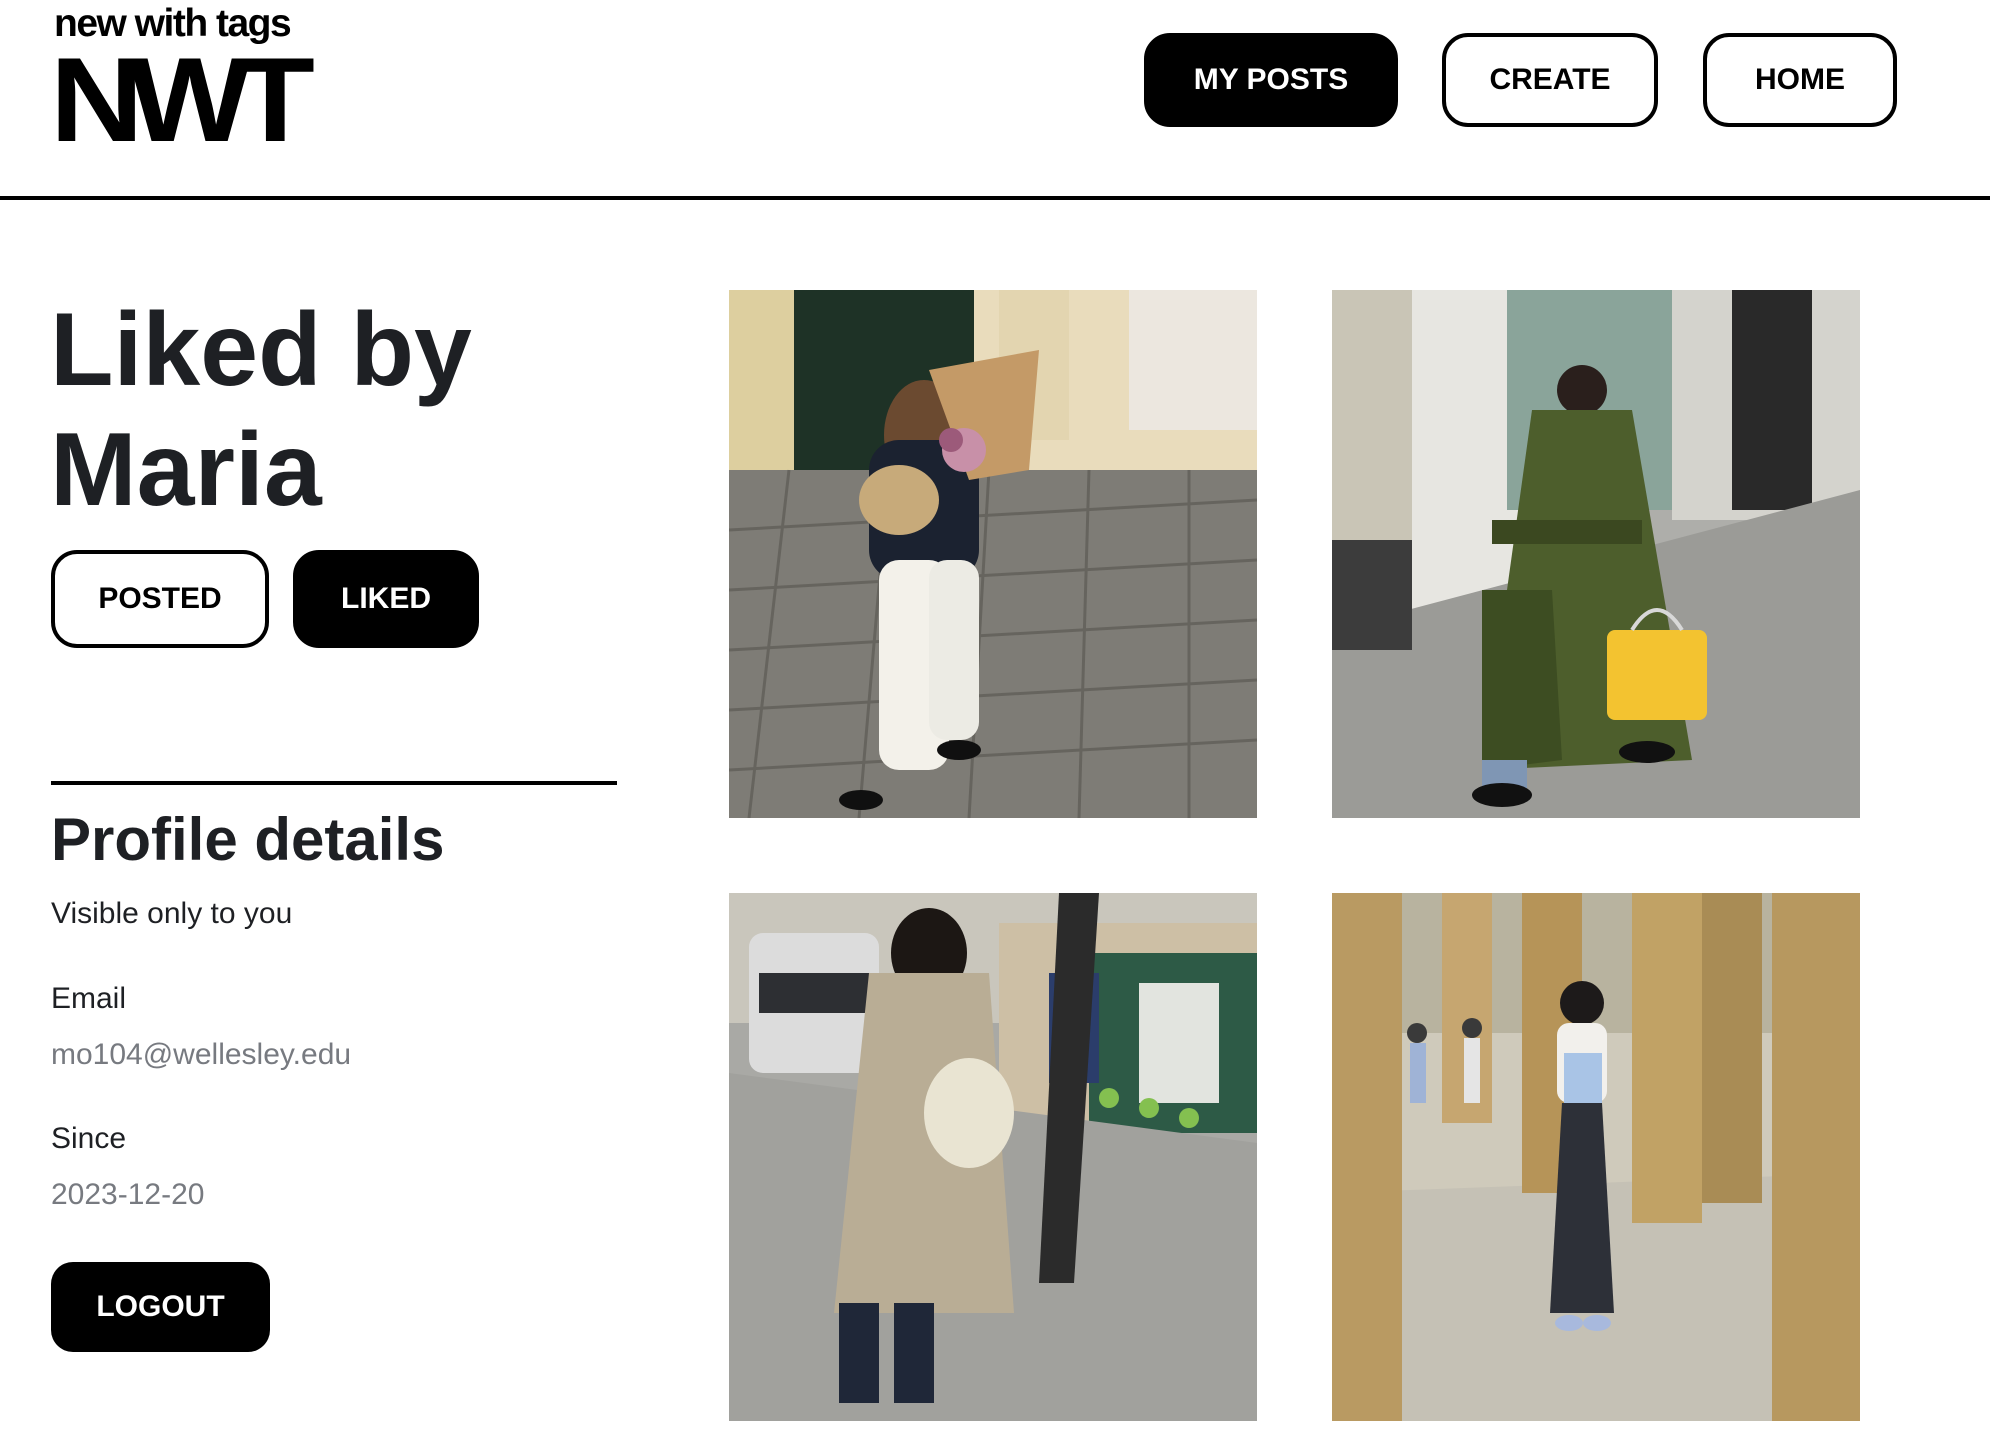 This screenshot has height=1436, width=1990. I want to click on photo-woman-flowers-cobblestone, so click(993, 554).